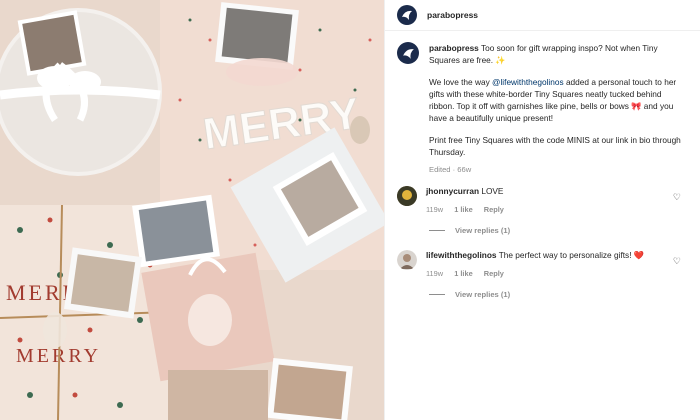  Describe the element at coordinates (542, 15) in the screenshot. I see `post-header: parabopress` at that location.